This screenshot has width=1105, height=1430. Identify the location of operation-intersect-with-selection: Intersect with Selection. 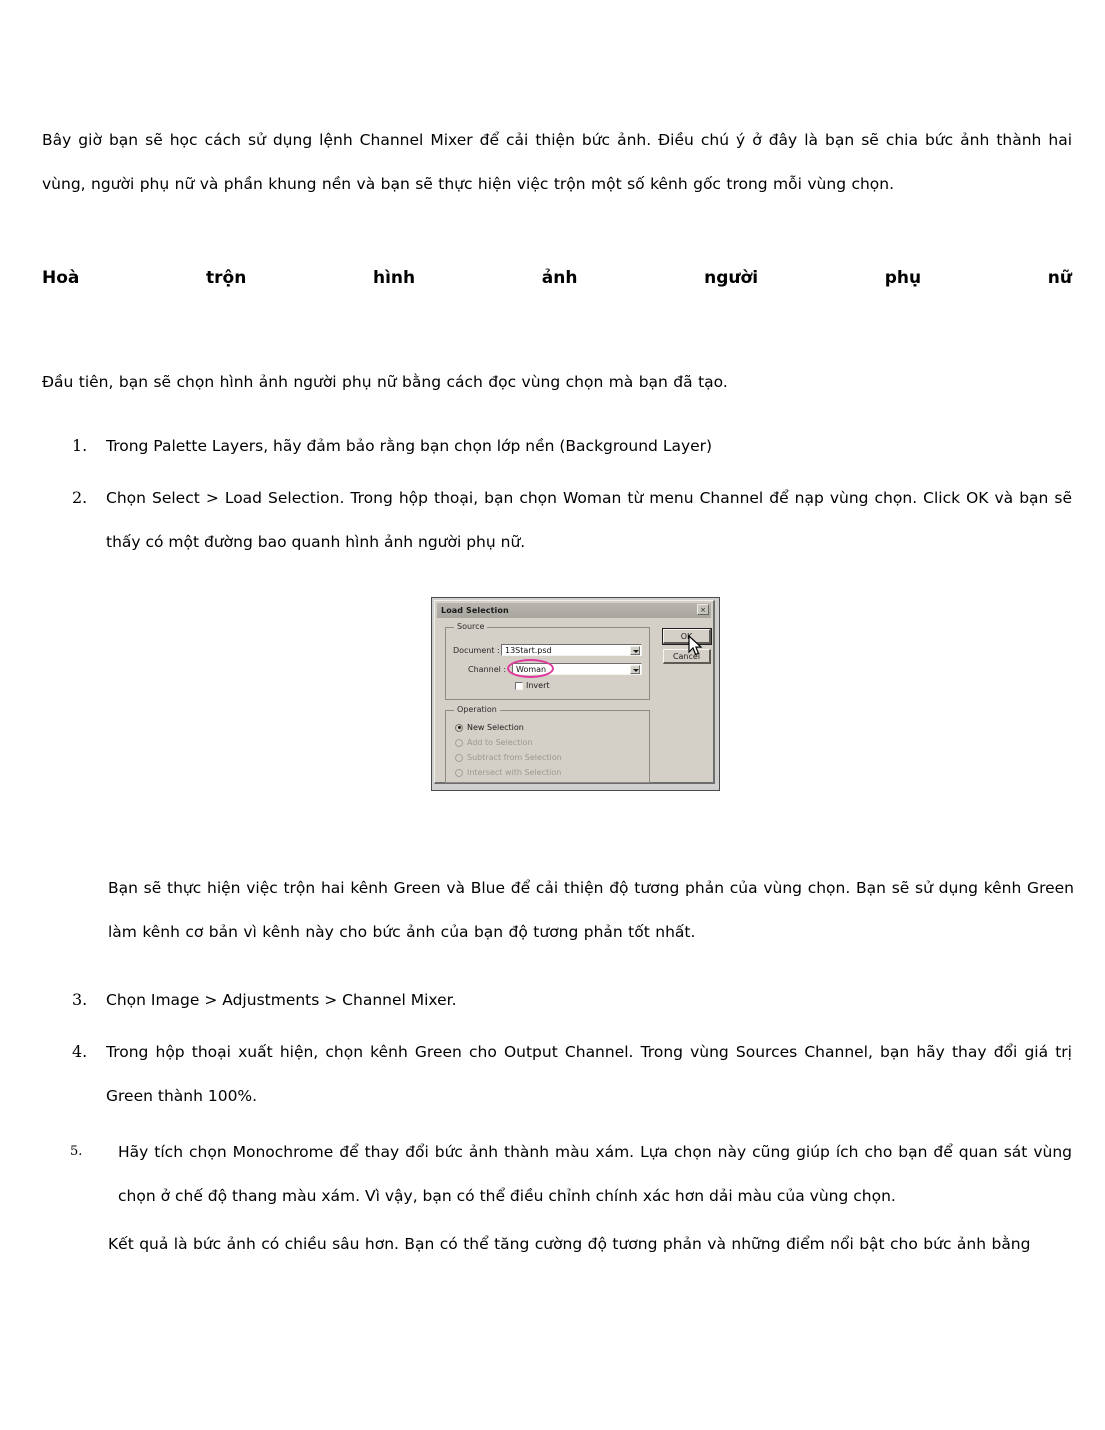
(508, 772).